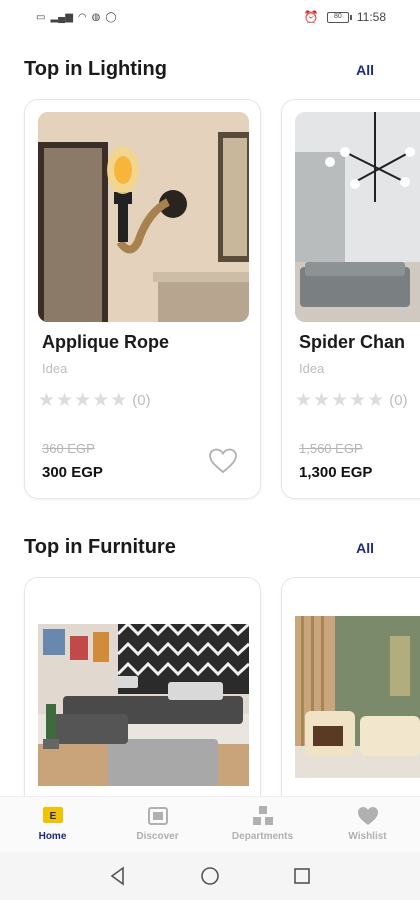 The height and width of the screenshot is (900, 420). What do you see at coordinates (76, 17) in the screenshot?
I see `status-icons: ▭ ▂▄▆ ◠ ◍ ◯` at bounding box center [76, 17].